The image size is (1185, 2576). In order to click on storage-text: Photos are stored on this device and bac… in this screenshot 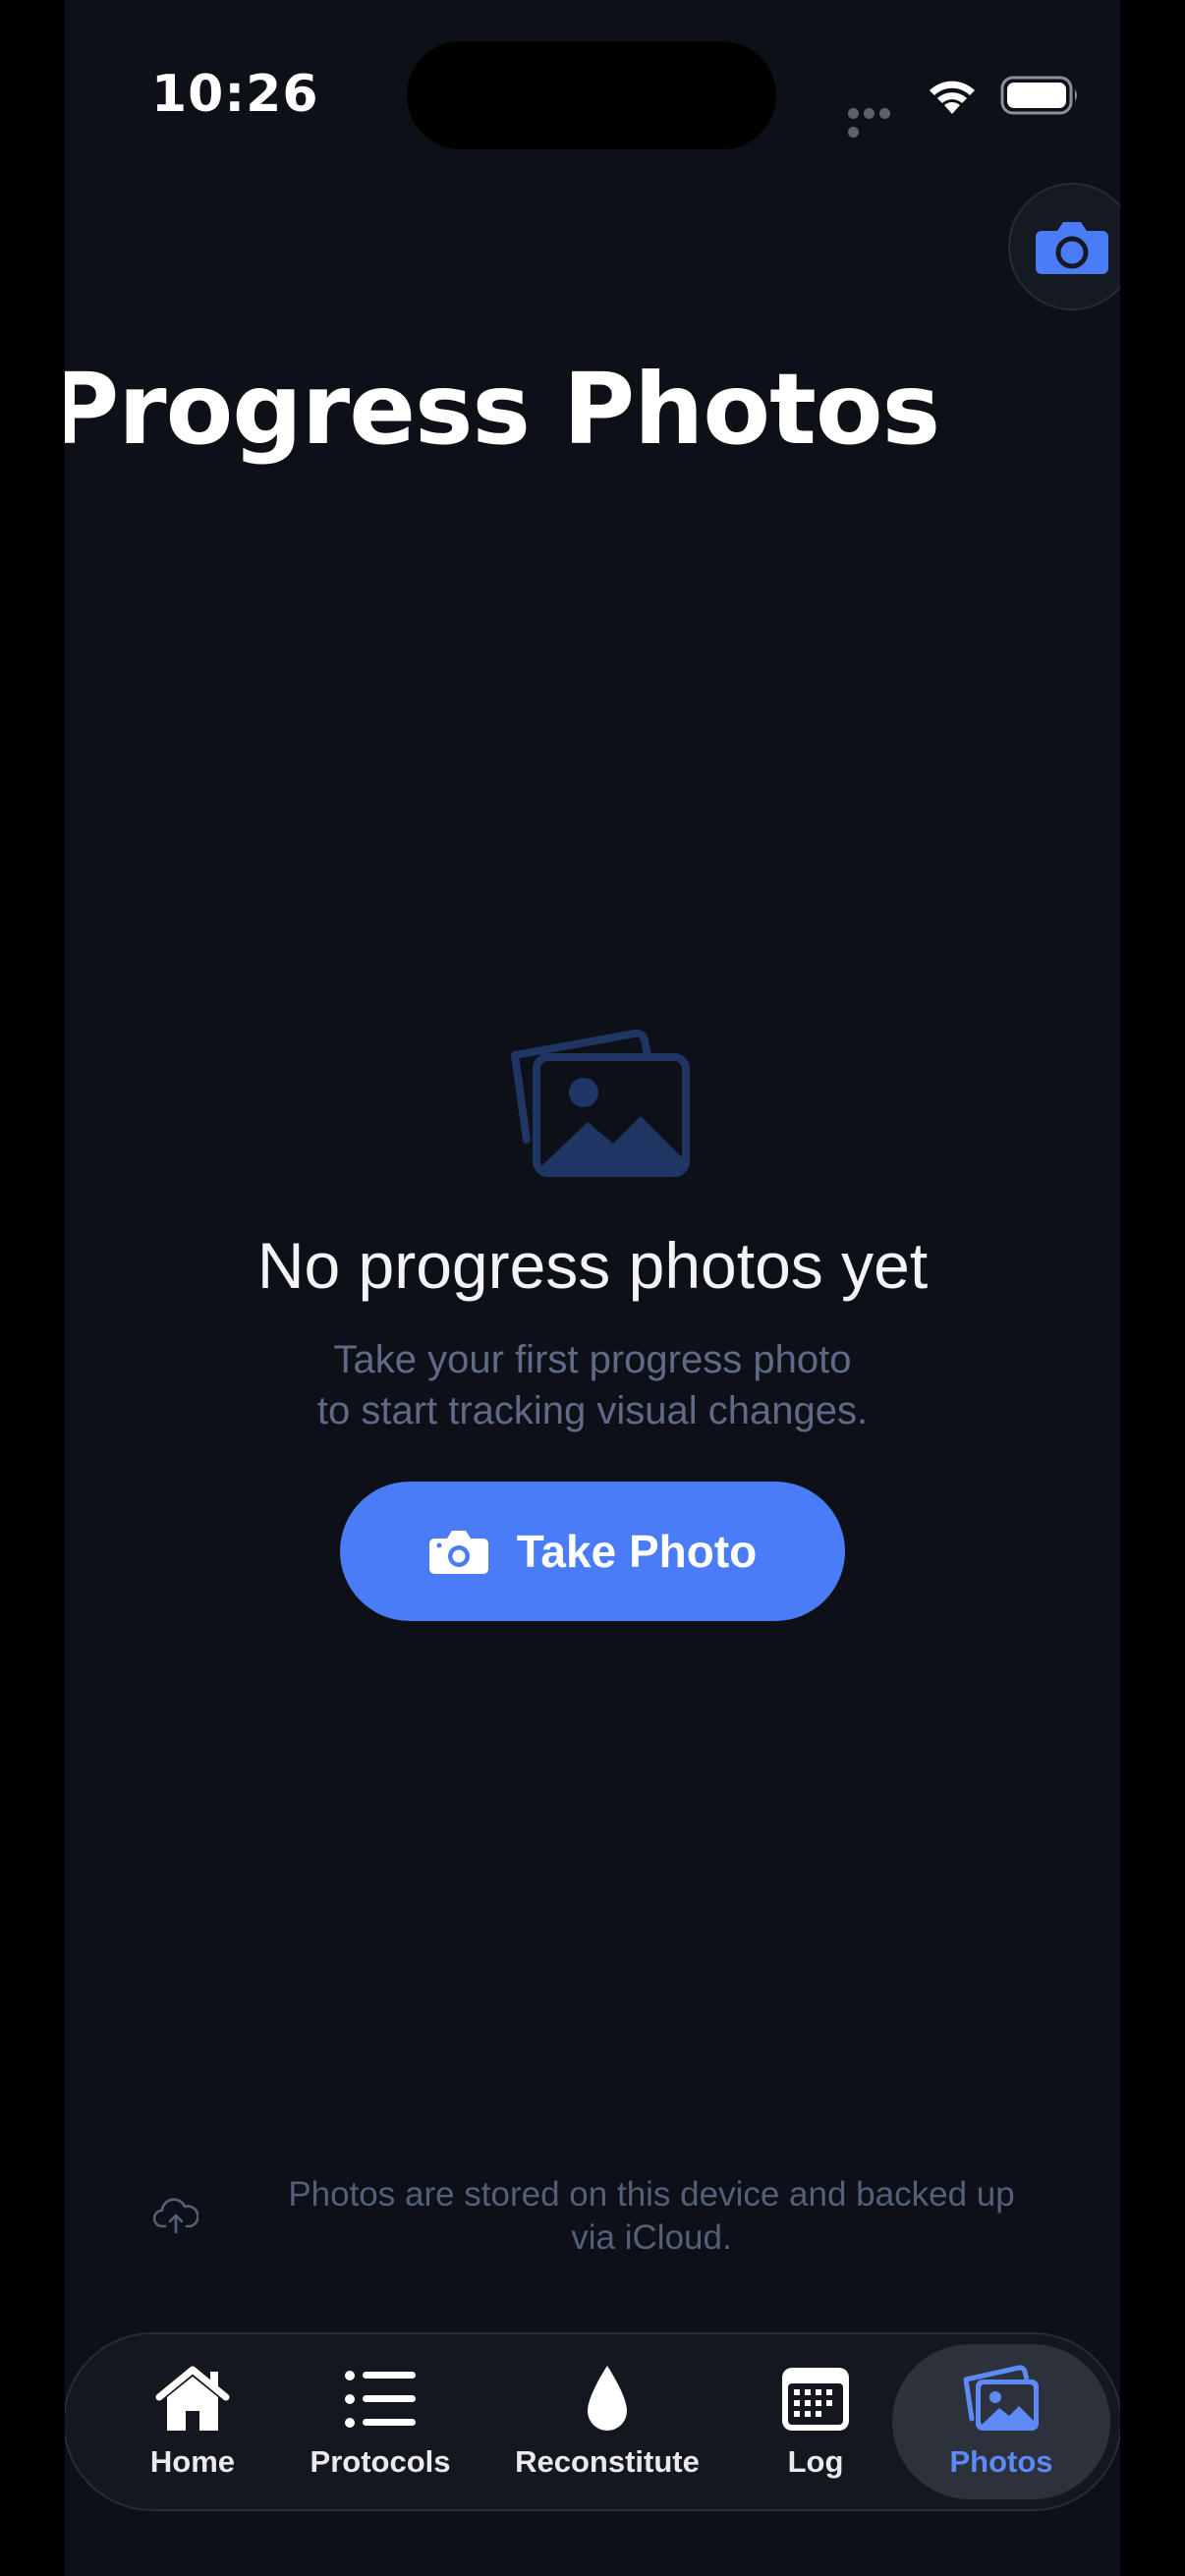, I will do `click(652, 2216)`.